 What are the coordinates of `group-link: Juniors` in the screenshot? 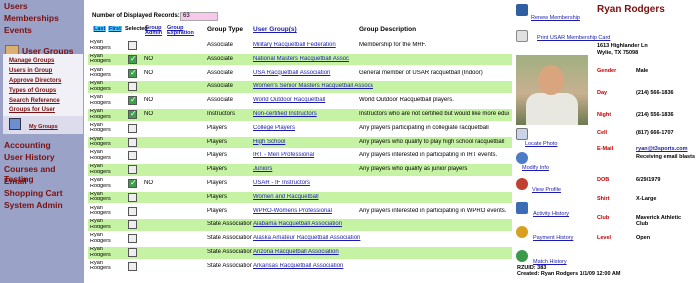 It's located at (313, 169).